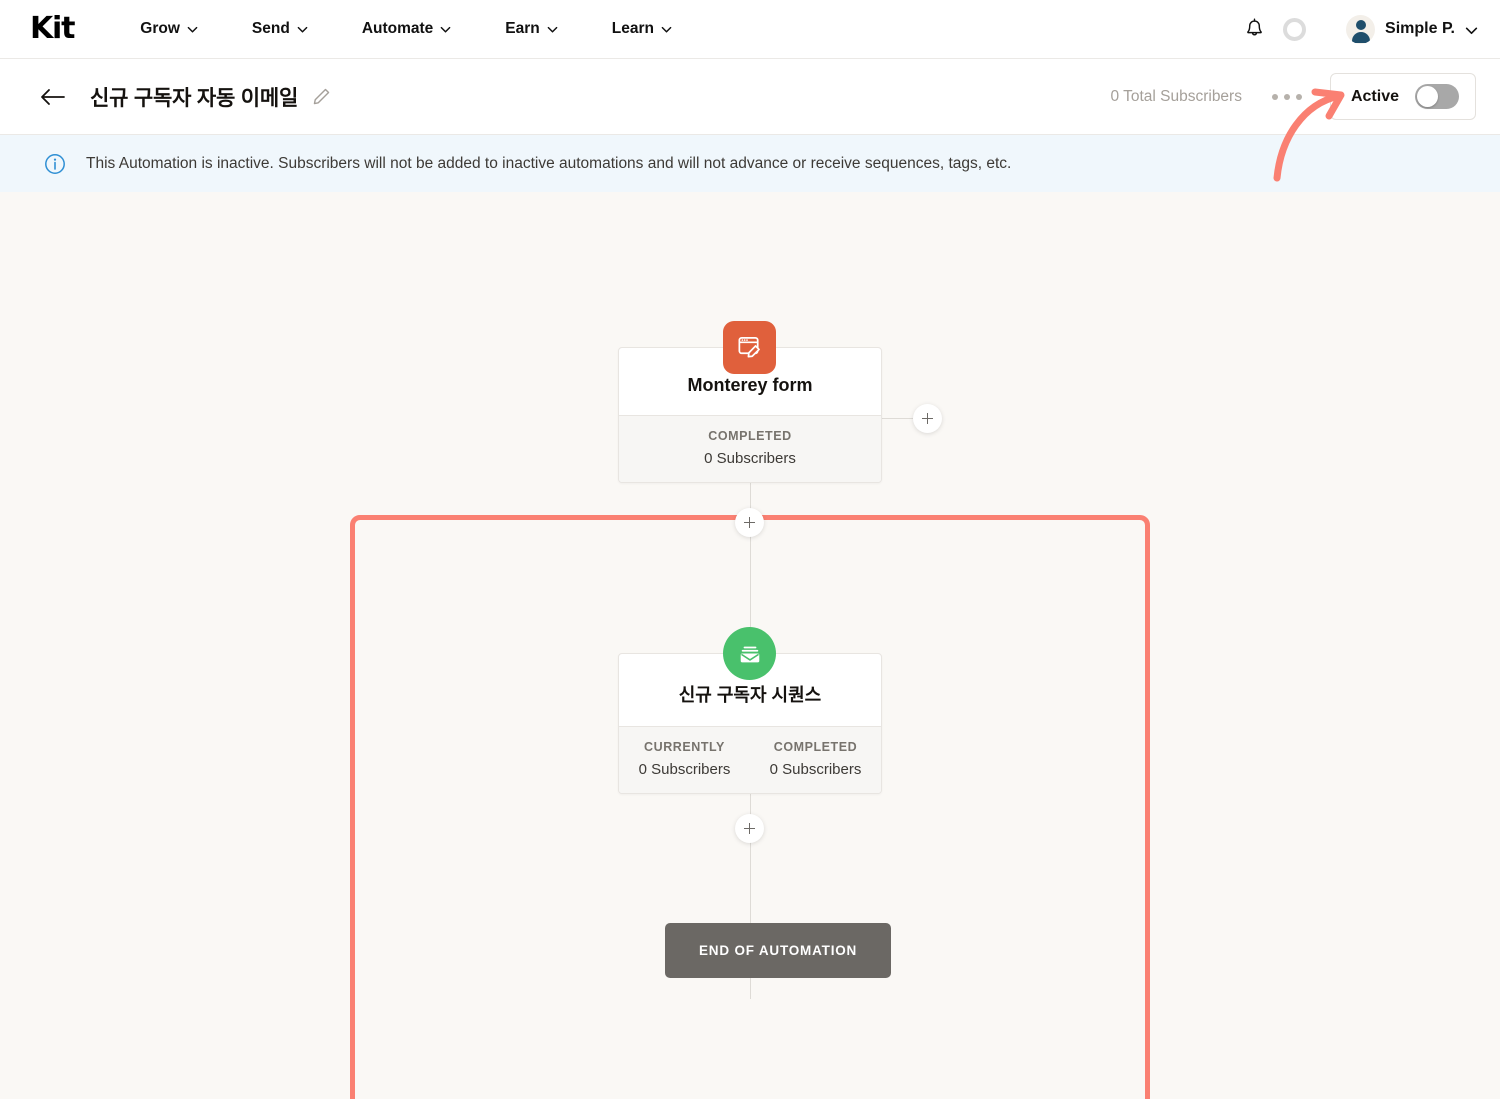 This screenshot has height=1099, width=1500. I want to click on nav-right-cluster: Simple P., so click(1361, 29).